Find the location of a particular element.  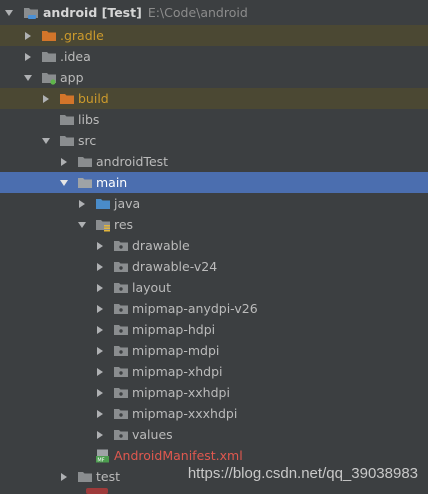

tree-node-label: src is located at coordinates (87, 140).